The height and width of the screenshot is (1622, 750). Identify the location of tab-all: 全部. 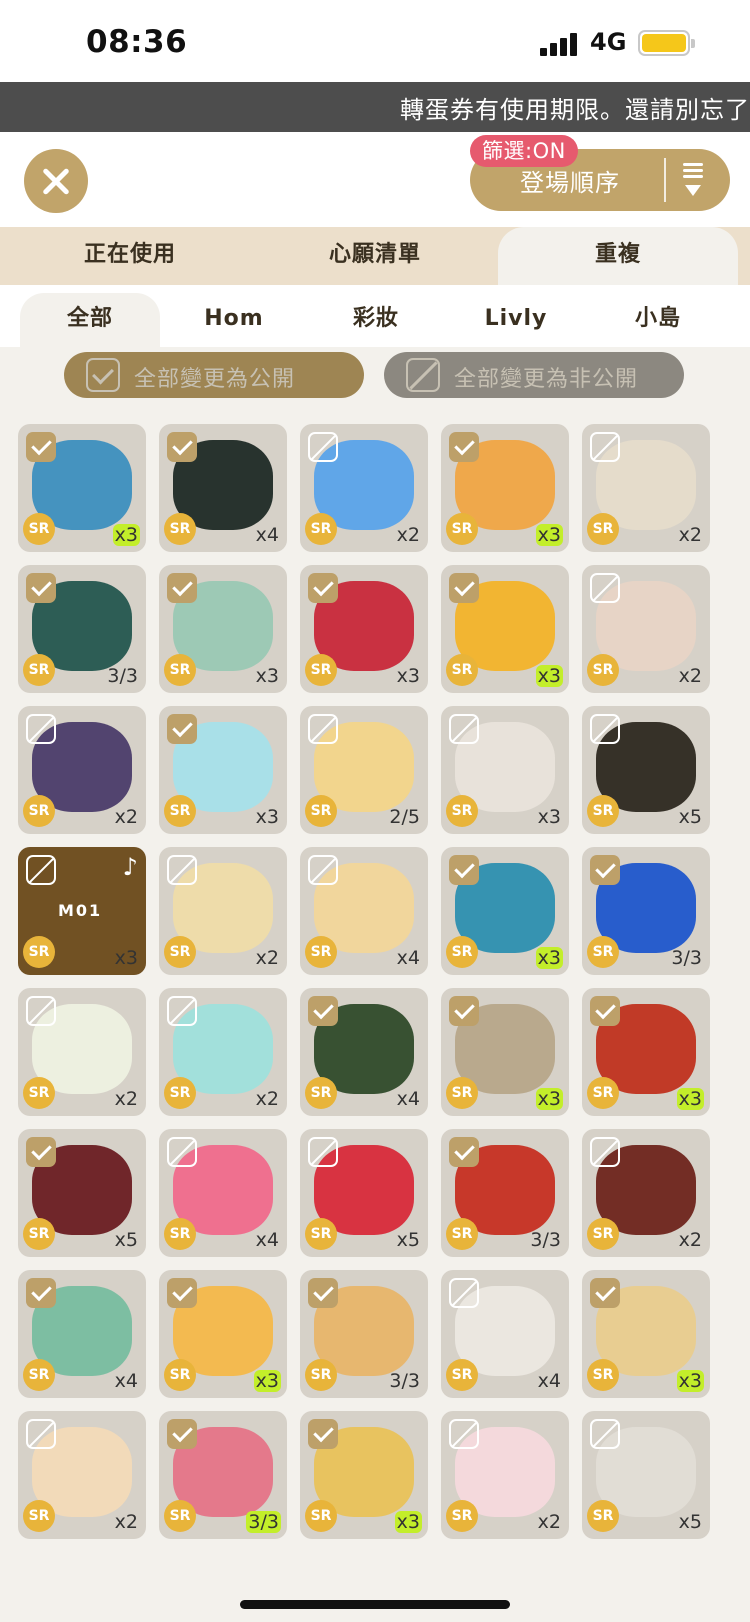
(90, 320).